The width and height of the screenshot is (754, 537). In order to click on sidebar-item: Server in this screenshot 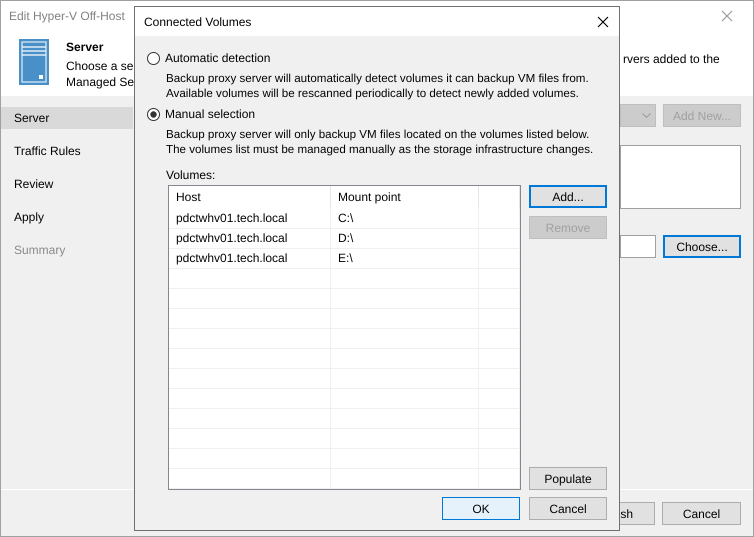, I will do `click(67, 118)`.